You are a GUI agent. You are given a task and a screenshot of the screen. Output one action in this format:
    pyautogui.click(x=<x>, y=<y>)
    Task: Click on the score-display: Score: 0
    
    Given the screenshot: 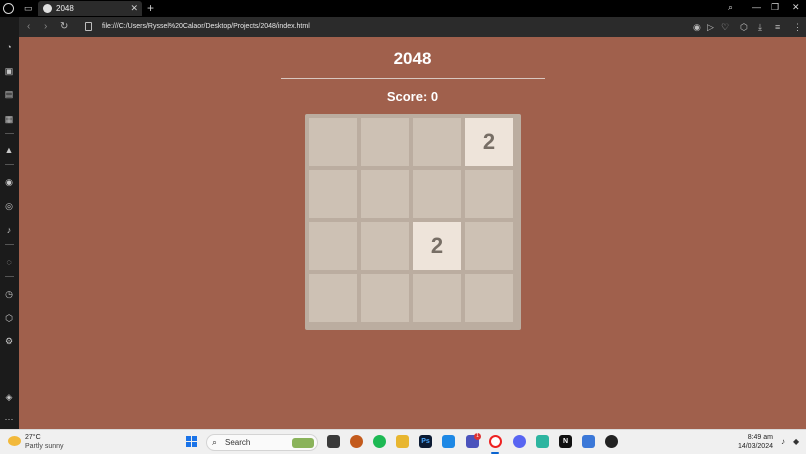 What is the action you would take?
    pyautogui.click(x=412, y=96)
    